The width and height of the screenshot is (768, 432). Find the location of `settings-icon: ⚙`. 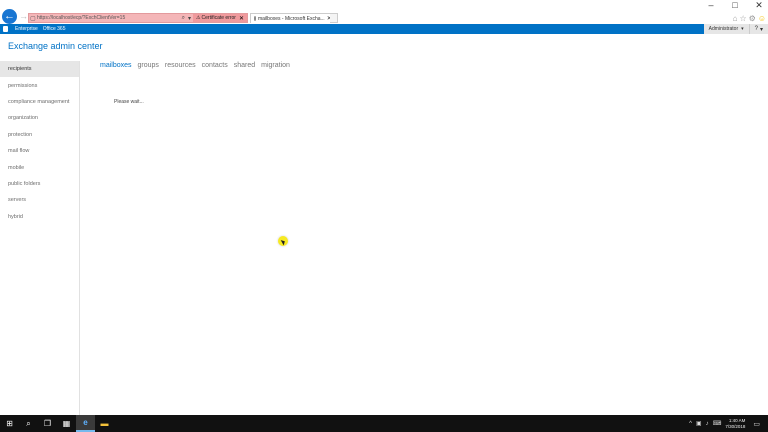

settings-icon: ⚙ is located at coordinates (752, 18).